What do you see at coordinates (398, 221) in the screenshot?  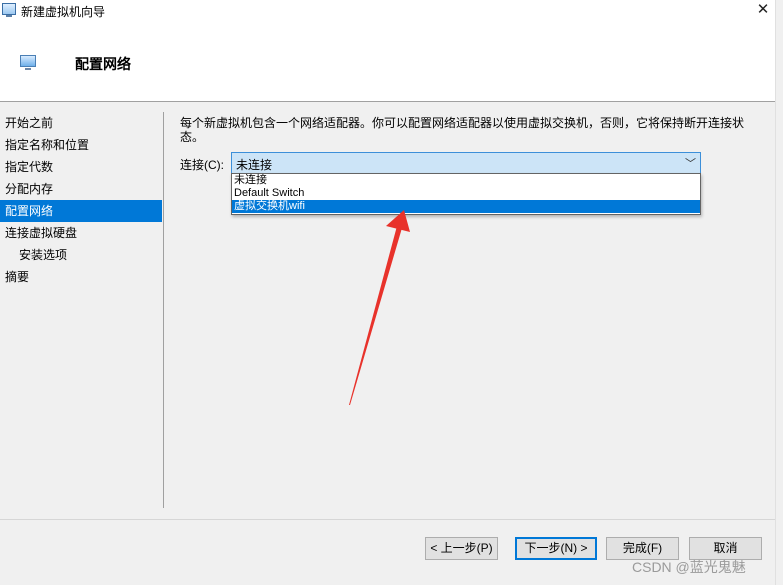 I see `arrow-head` at bounding box center [398, 221].